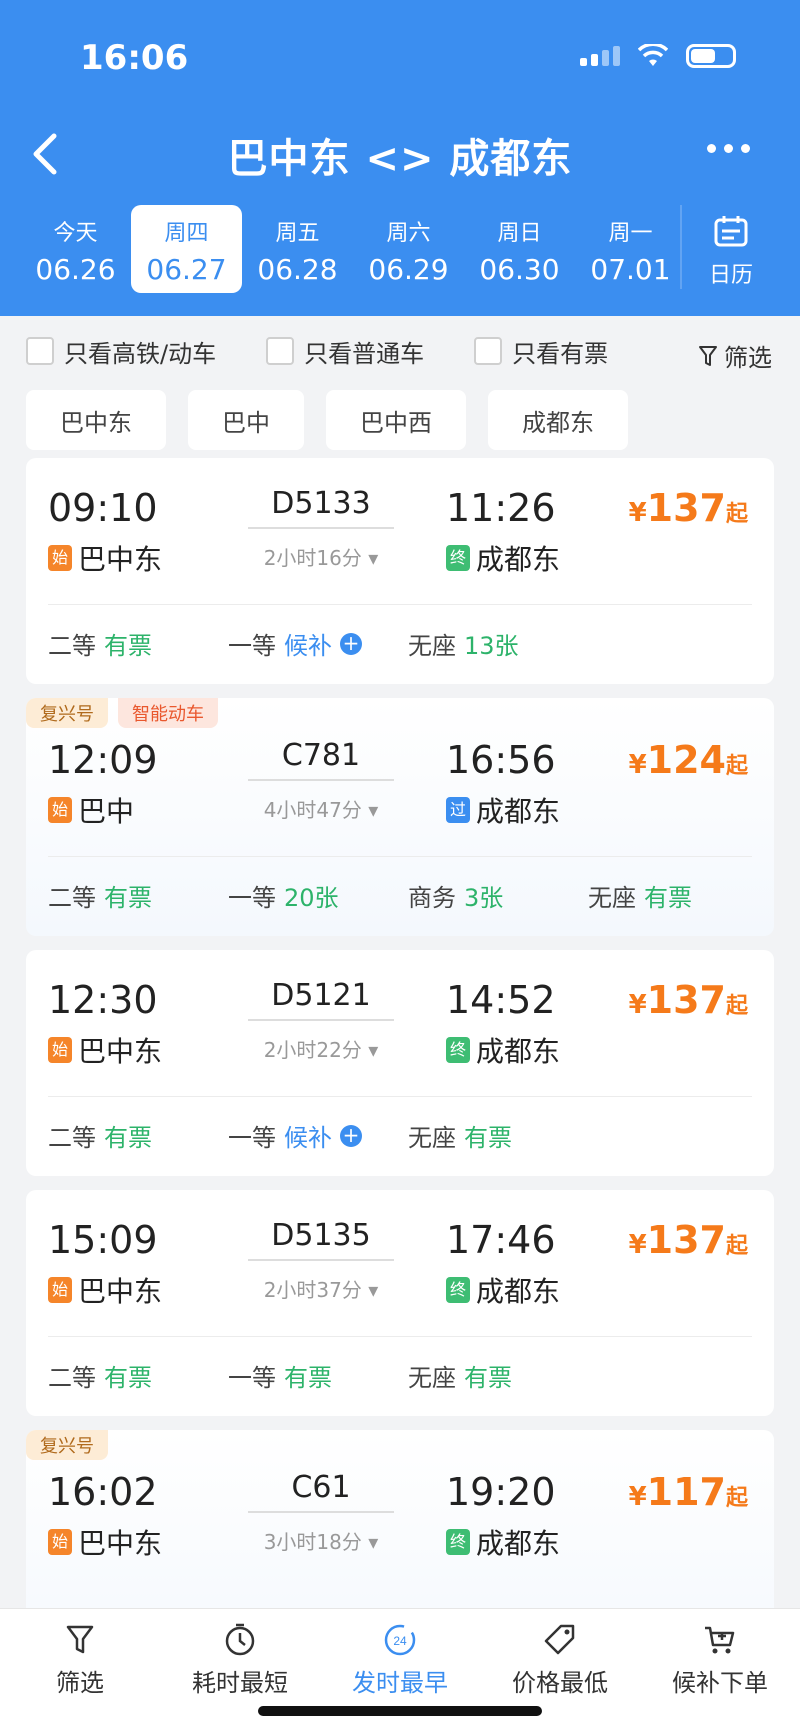  I want to click on seat-class: 一等, so click(252, 1378).